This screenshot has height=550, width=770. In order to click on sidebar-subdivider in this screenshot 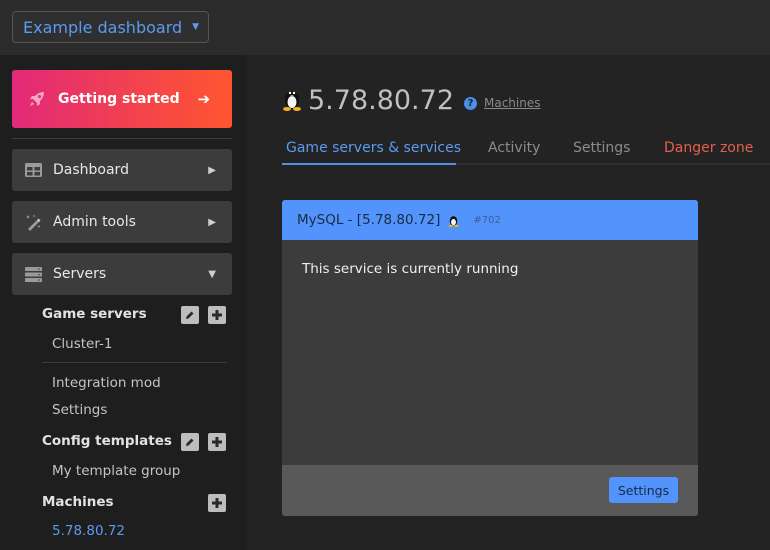, I will do `click(134, 362)`.